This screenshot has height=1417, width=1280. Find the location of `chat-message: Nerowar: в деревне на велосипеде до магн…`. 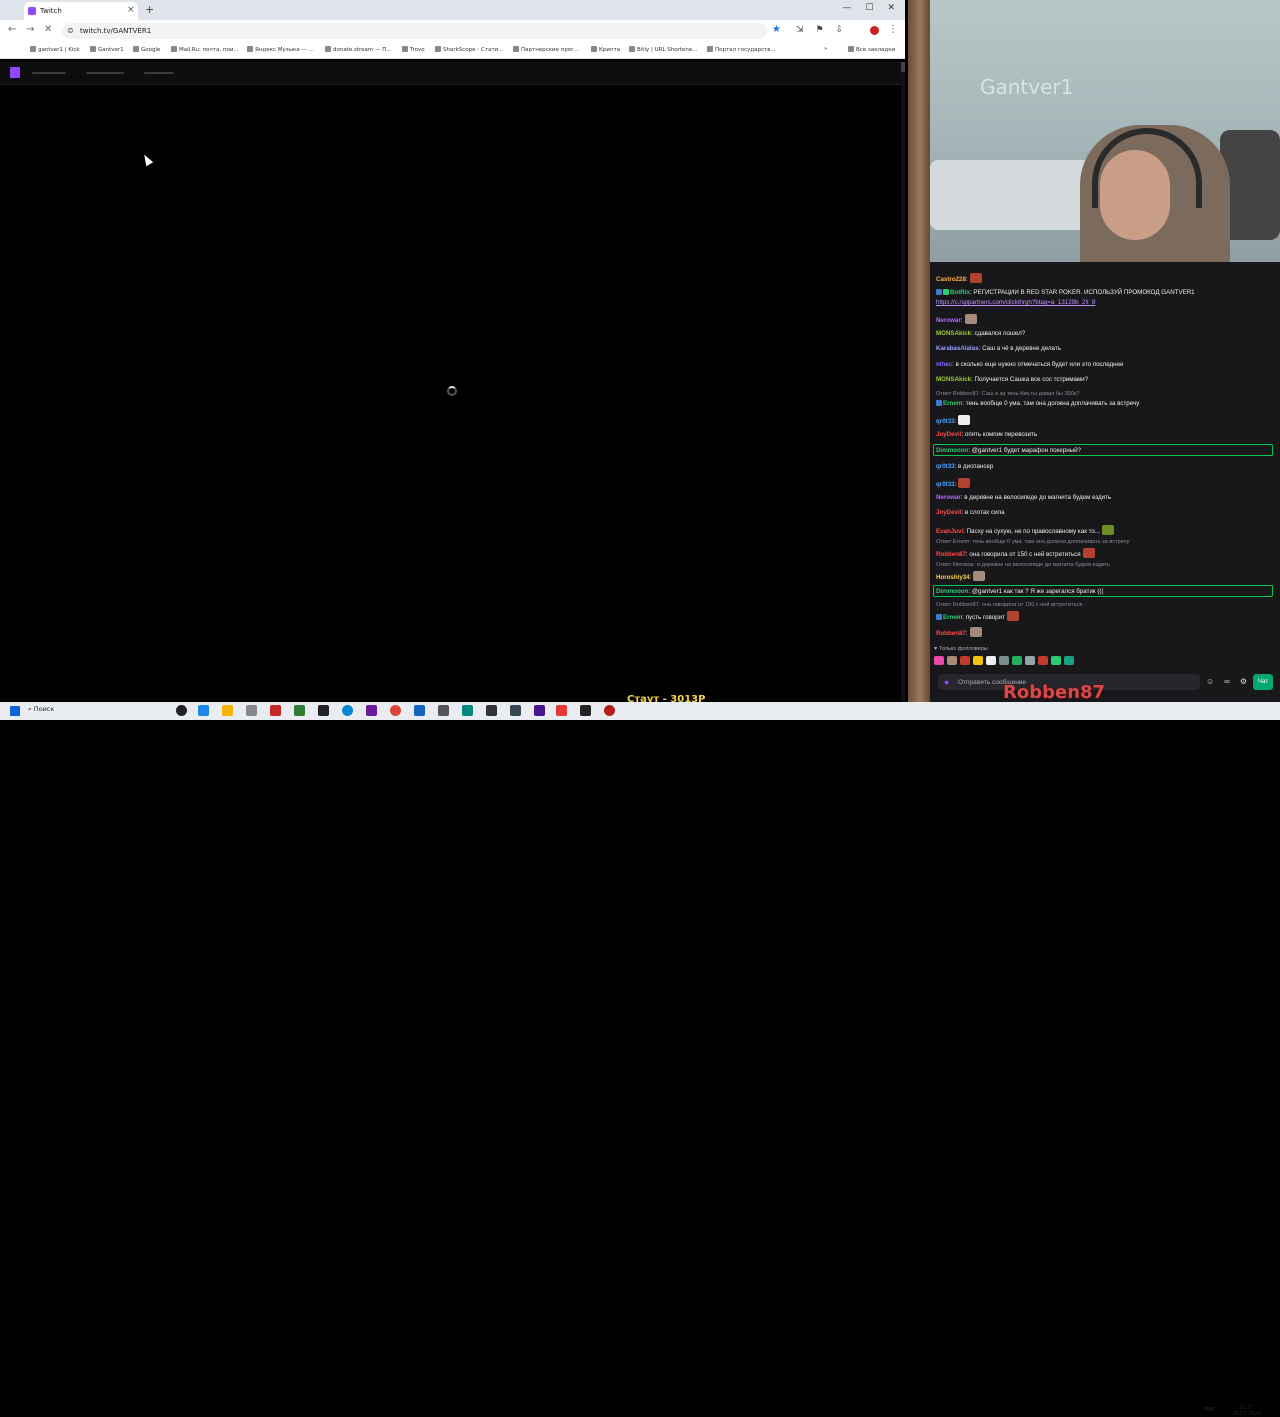

chat-message: Nerowar: в деревне на велосипеде до магн… is located at coordinates (1024, 497).